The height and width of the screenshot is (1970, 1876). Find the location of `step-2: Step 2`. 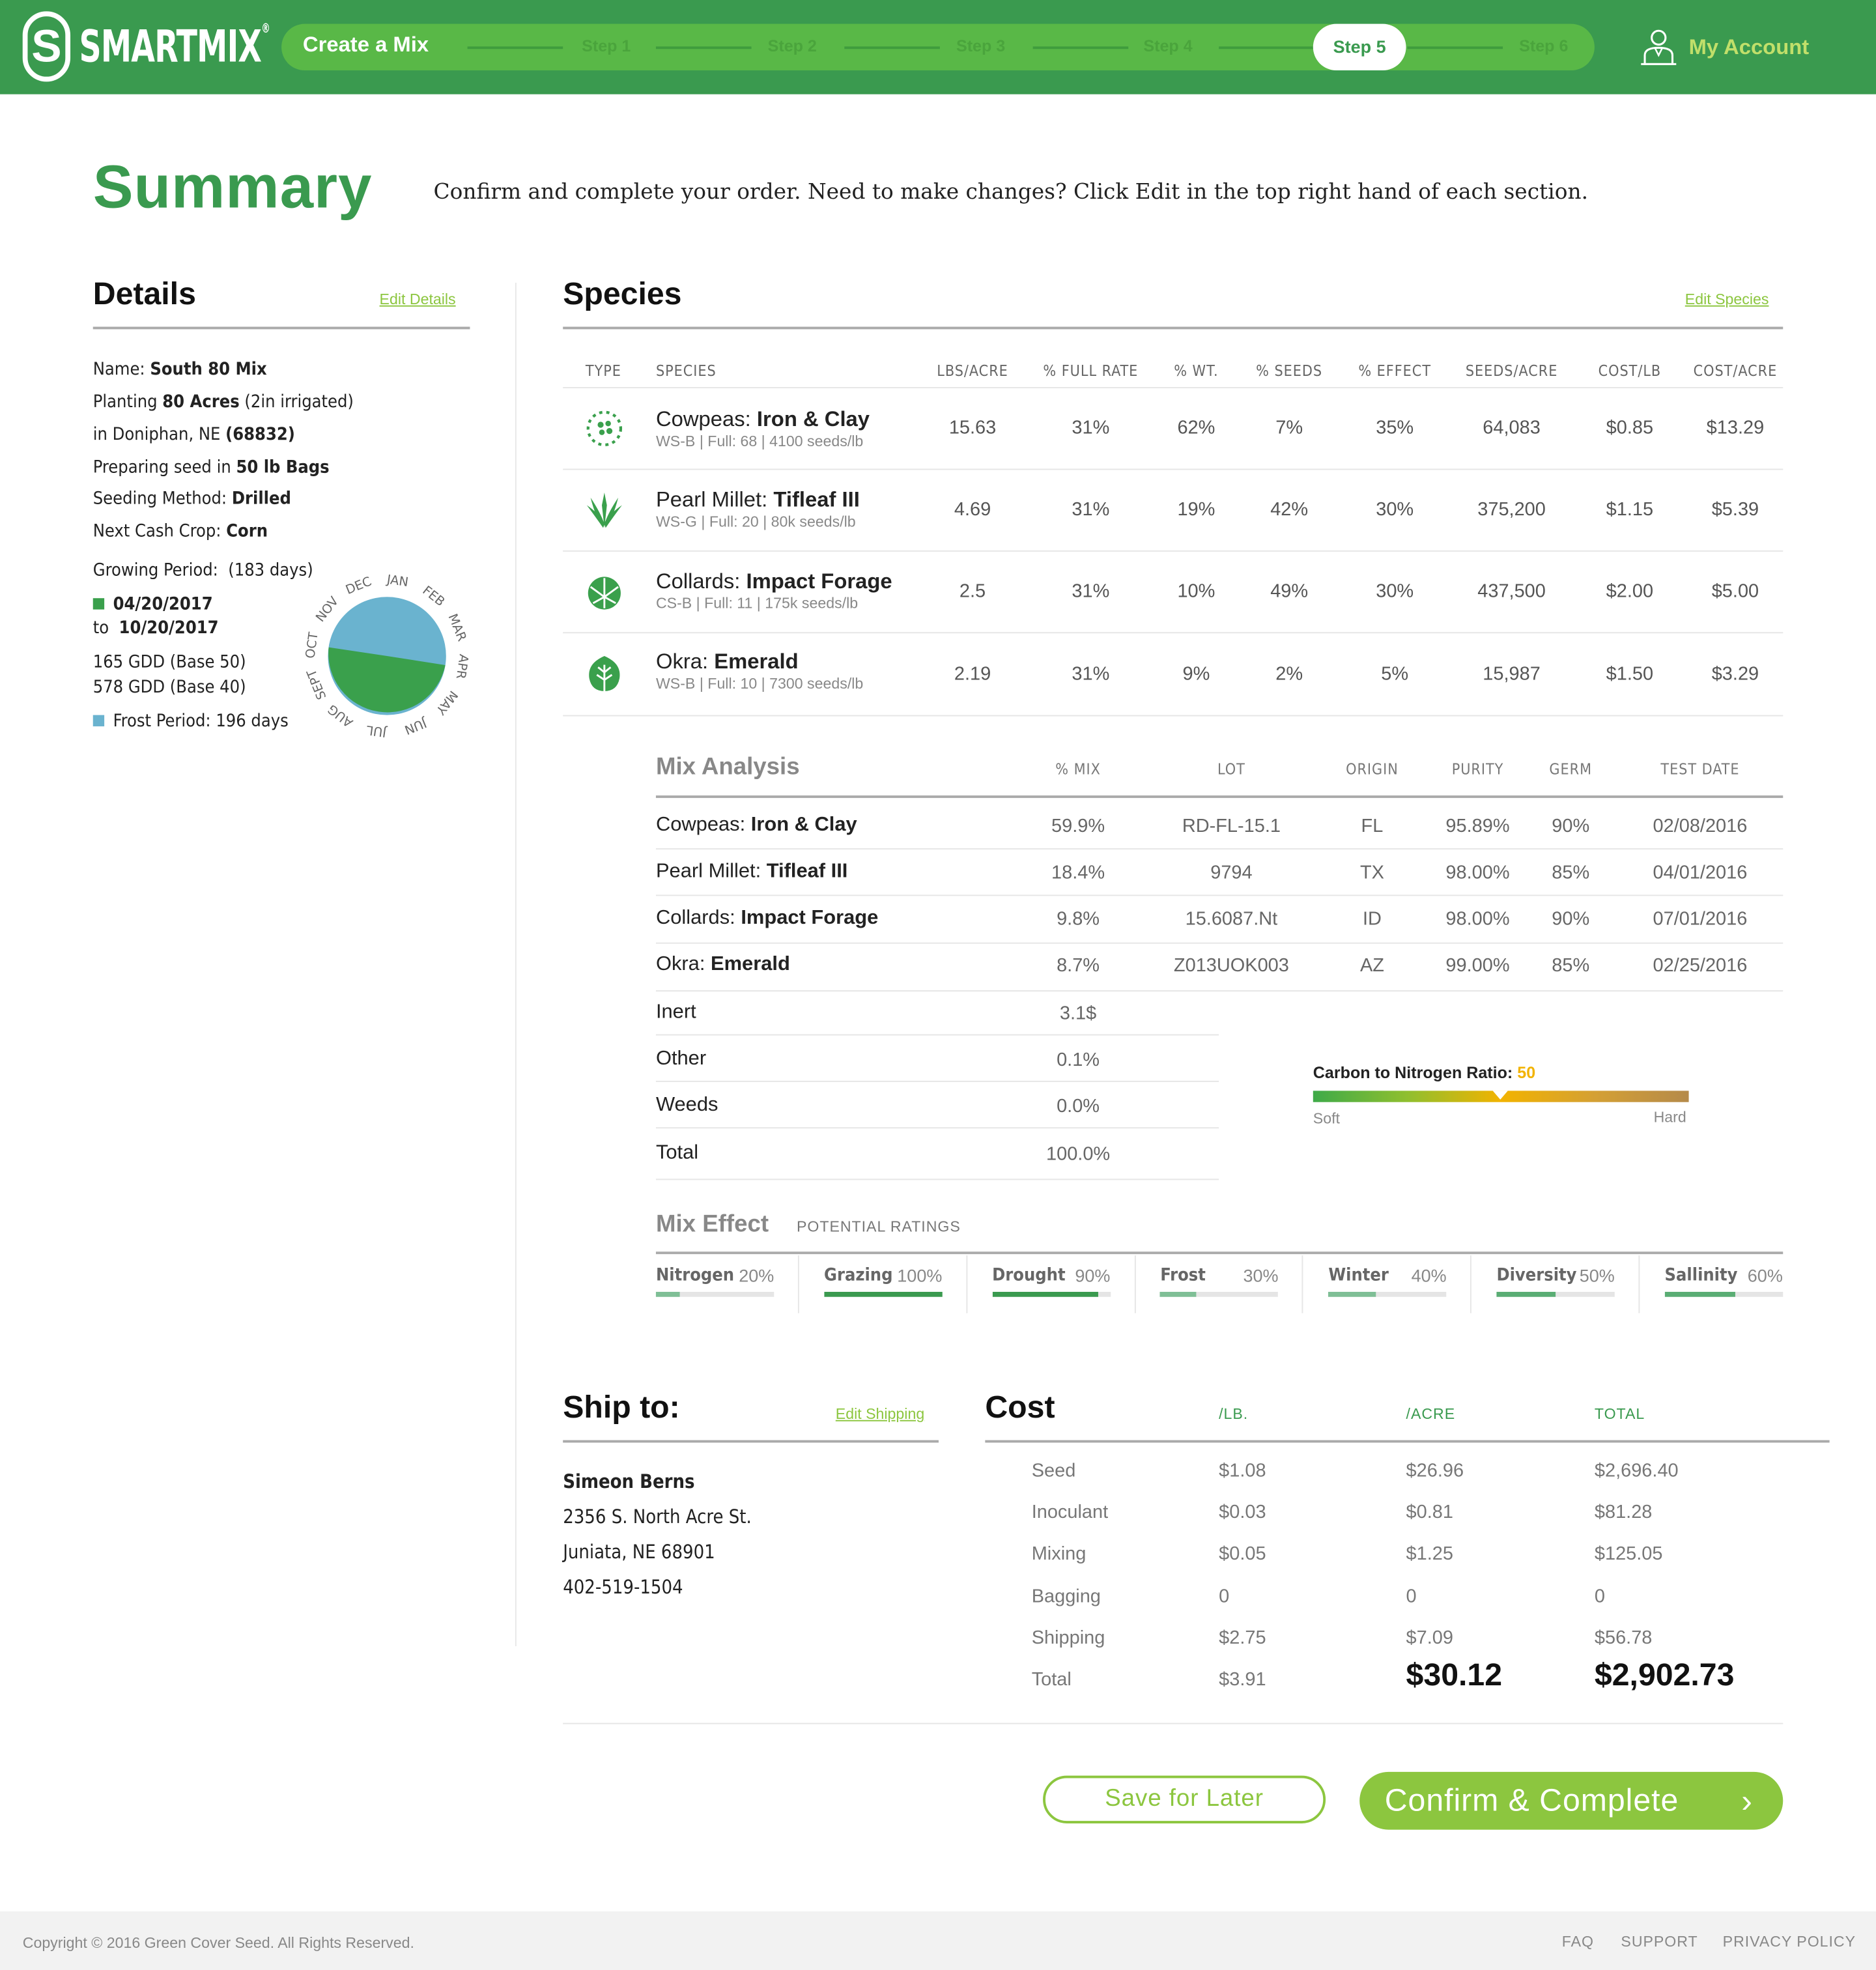

step-2: Step 2 is located at coordinates (792, 46).